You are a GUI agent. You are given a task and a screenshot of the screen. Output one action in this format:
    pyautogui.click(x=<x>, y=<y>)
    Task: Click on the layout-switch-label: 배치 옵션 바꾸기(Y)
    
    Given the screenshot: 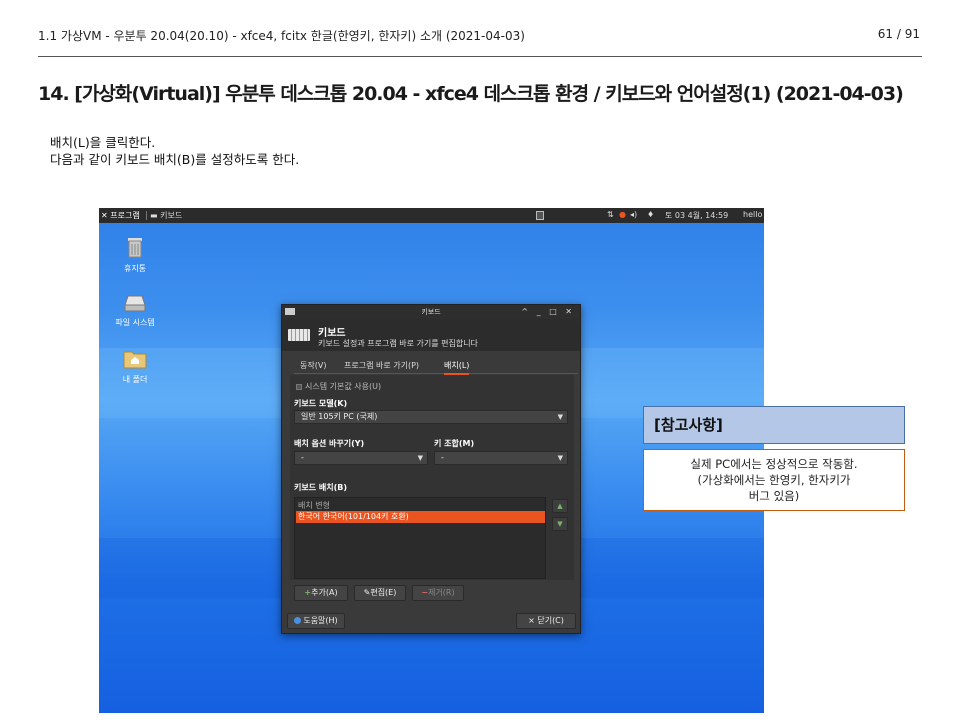 What is the action you would take?
    pyautogui.click(x=329, y=443)
    